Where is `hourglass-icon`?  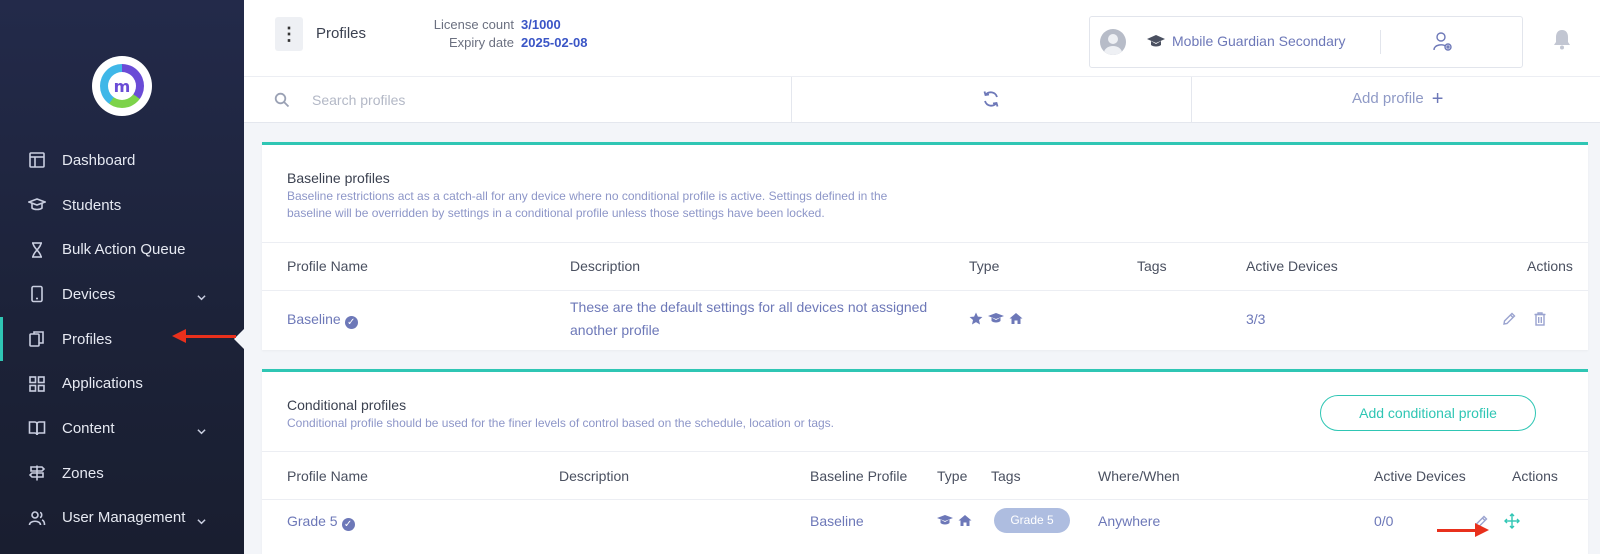
hourglass-icon is located at coordinates (37, 250).